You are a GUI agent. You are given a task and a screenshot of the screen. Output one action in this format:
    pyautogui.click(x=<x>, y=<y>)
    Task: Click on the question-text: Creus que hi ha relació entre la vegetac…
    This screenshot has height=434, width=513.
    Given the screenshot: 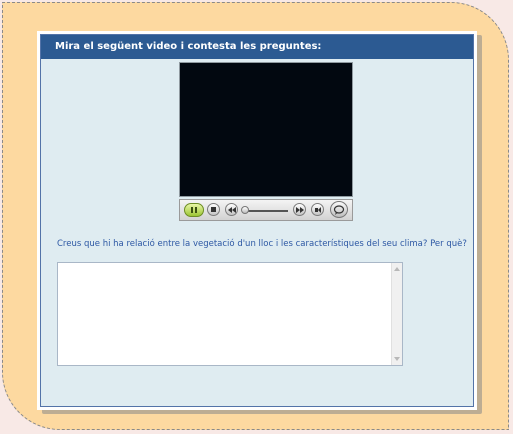 What is the action you would take?
    pyautogui.click(x=262, y=244)
    